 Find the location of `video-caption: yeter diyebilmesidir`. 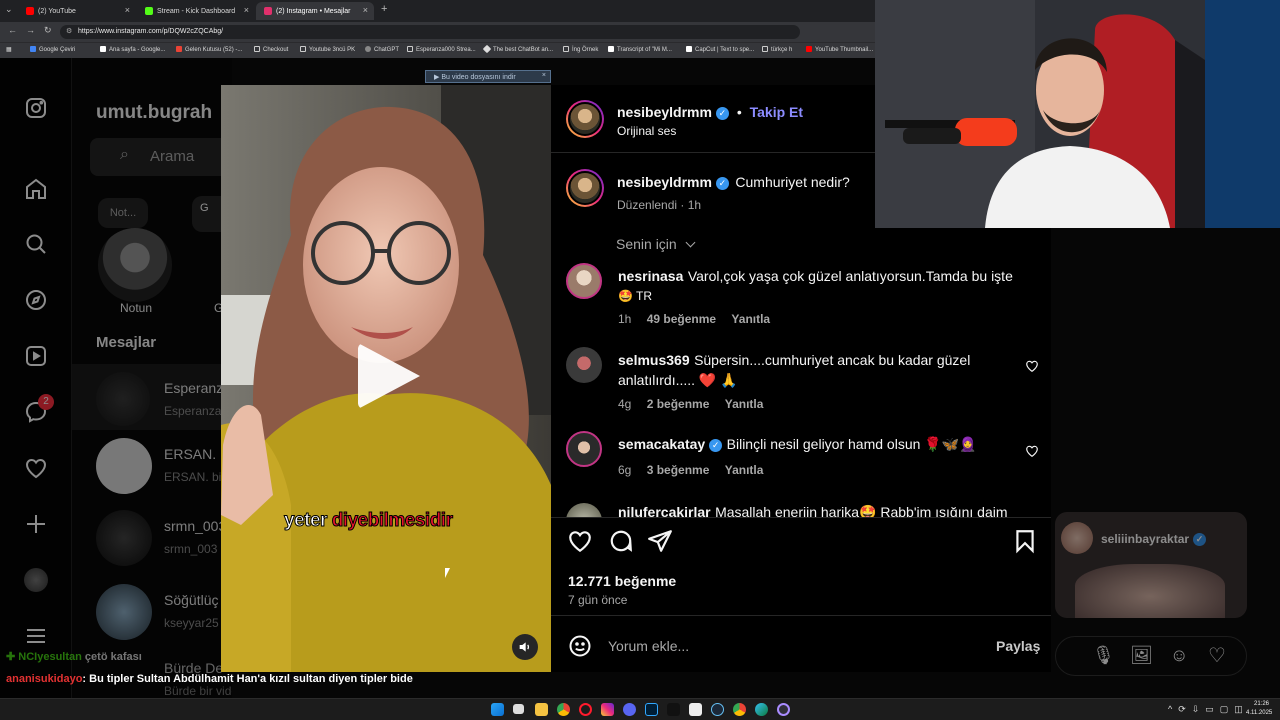

video-caption: yeter diyebilmesidir is located at coordinates (369, 521).